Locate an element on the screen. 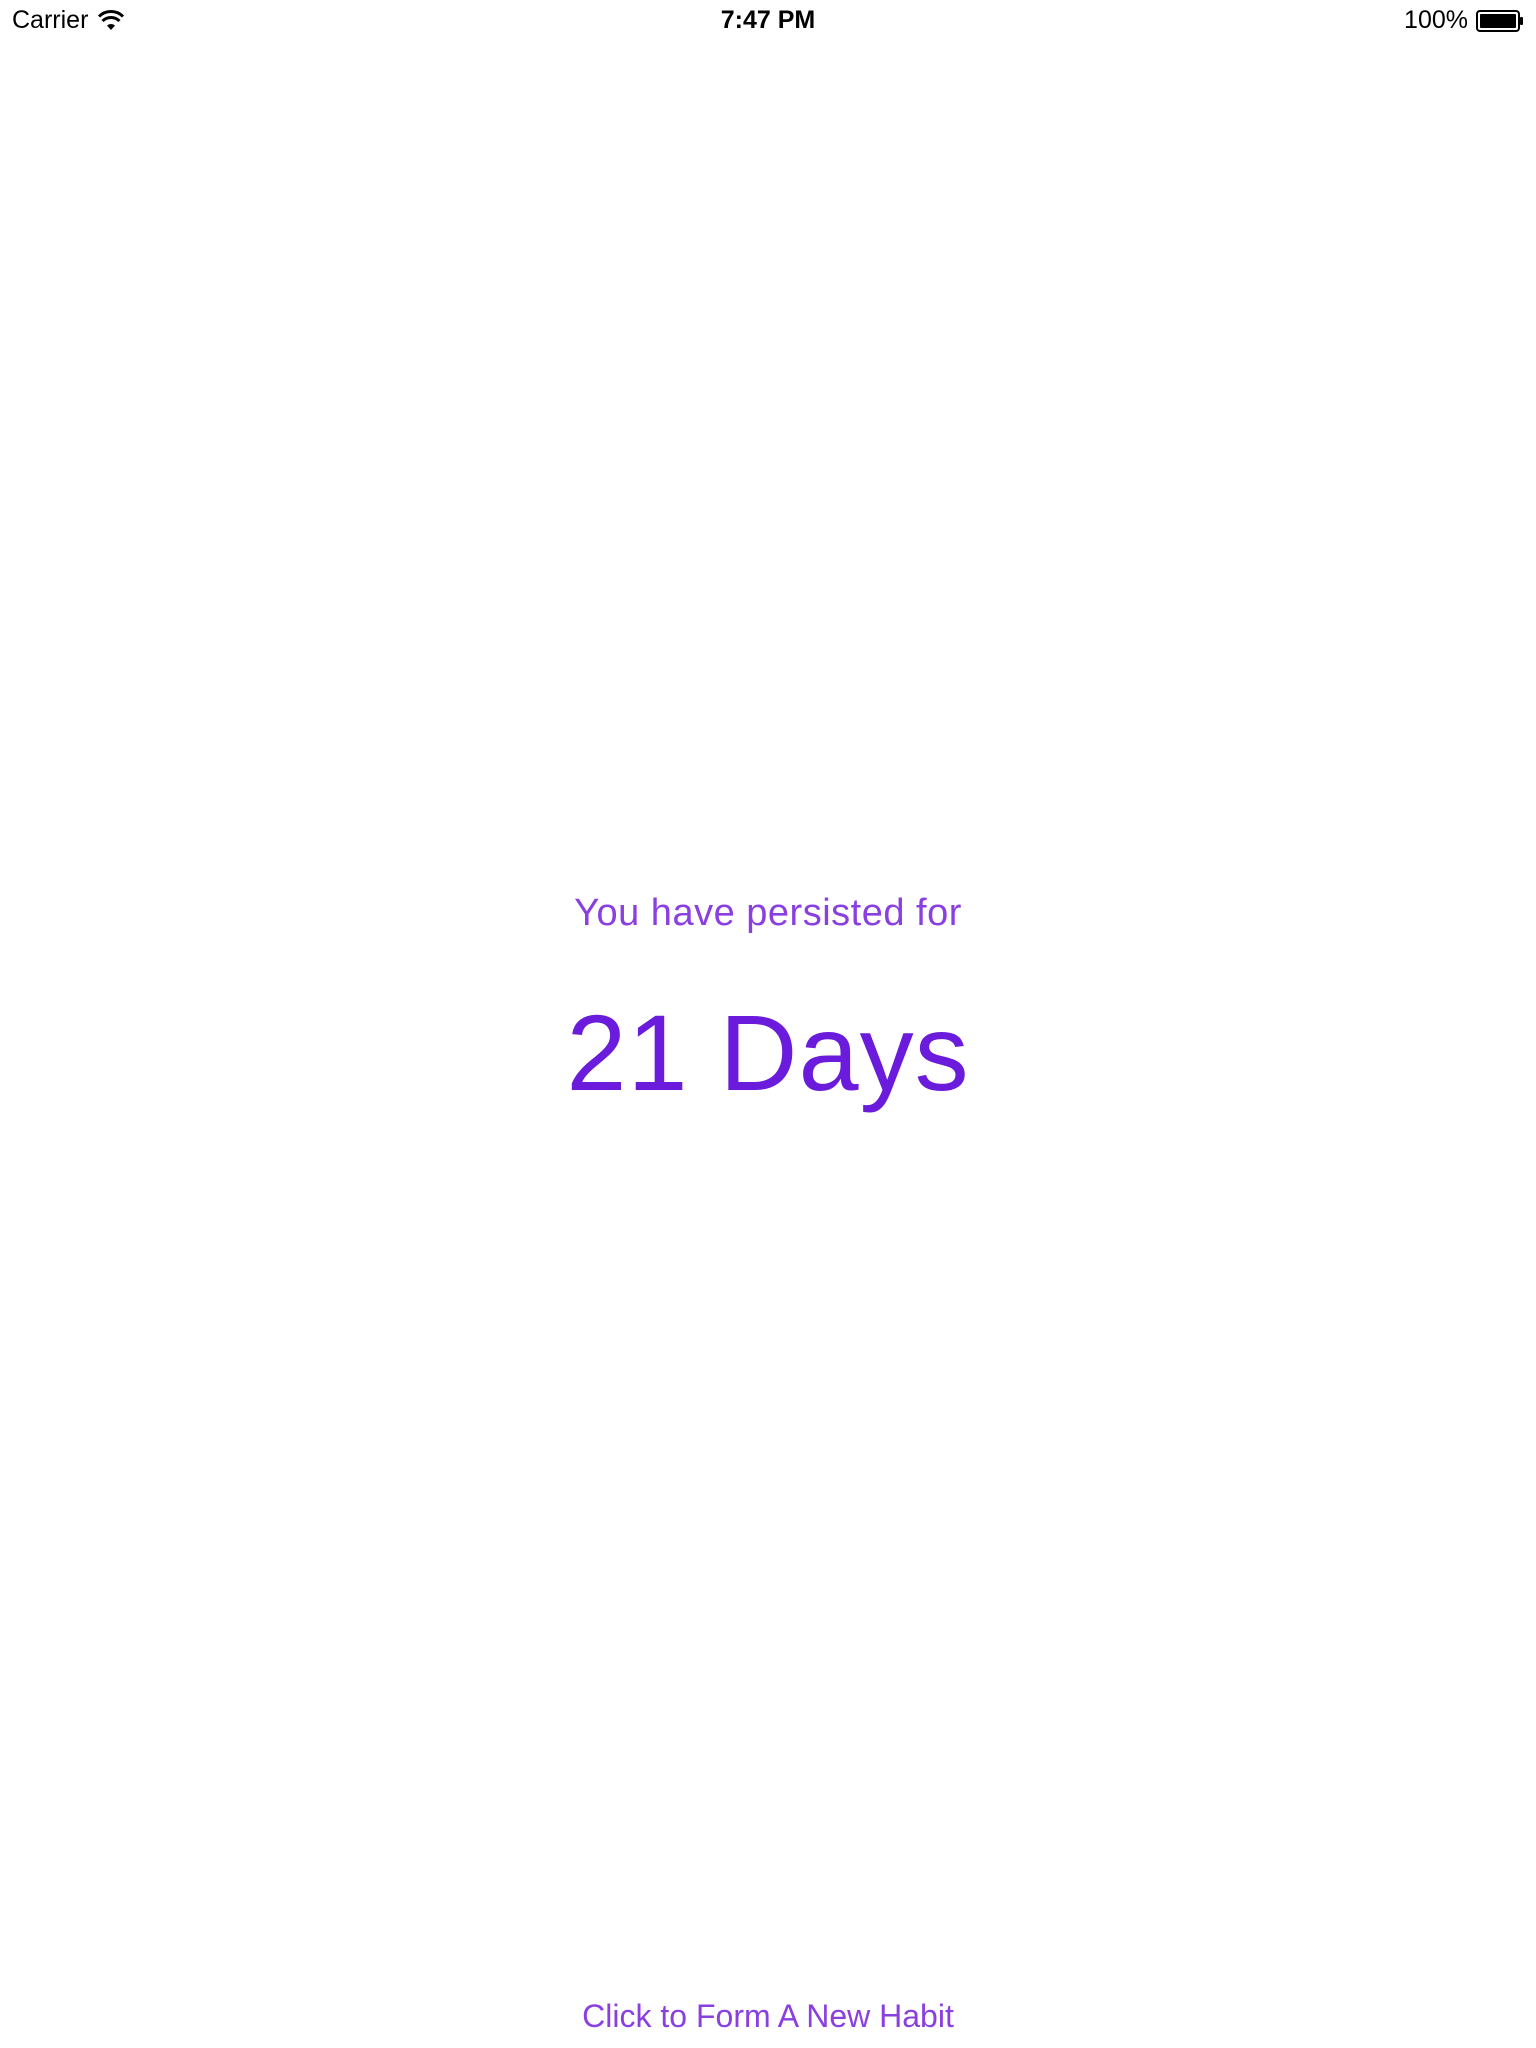  battery-percent: 100% is located at coordinates (1436, 20).